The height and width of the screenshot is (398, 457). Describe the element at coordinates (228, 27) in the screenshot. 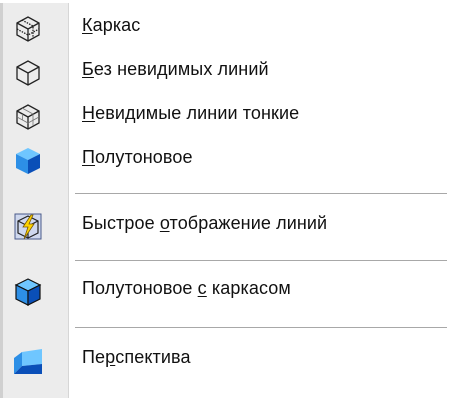

I see `menu-item-wireframe: Каркас` at that location.